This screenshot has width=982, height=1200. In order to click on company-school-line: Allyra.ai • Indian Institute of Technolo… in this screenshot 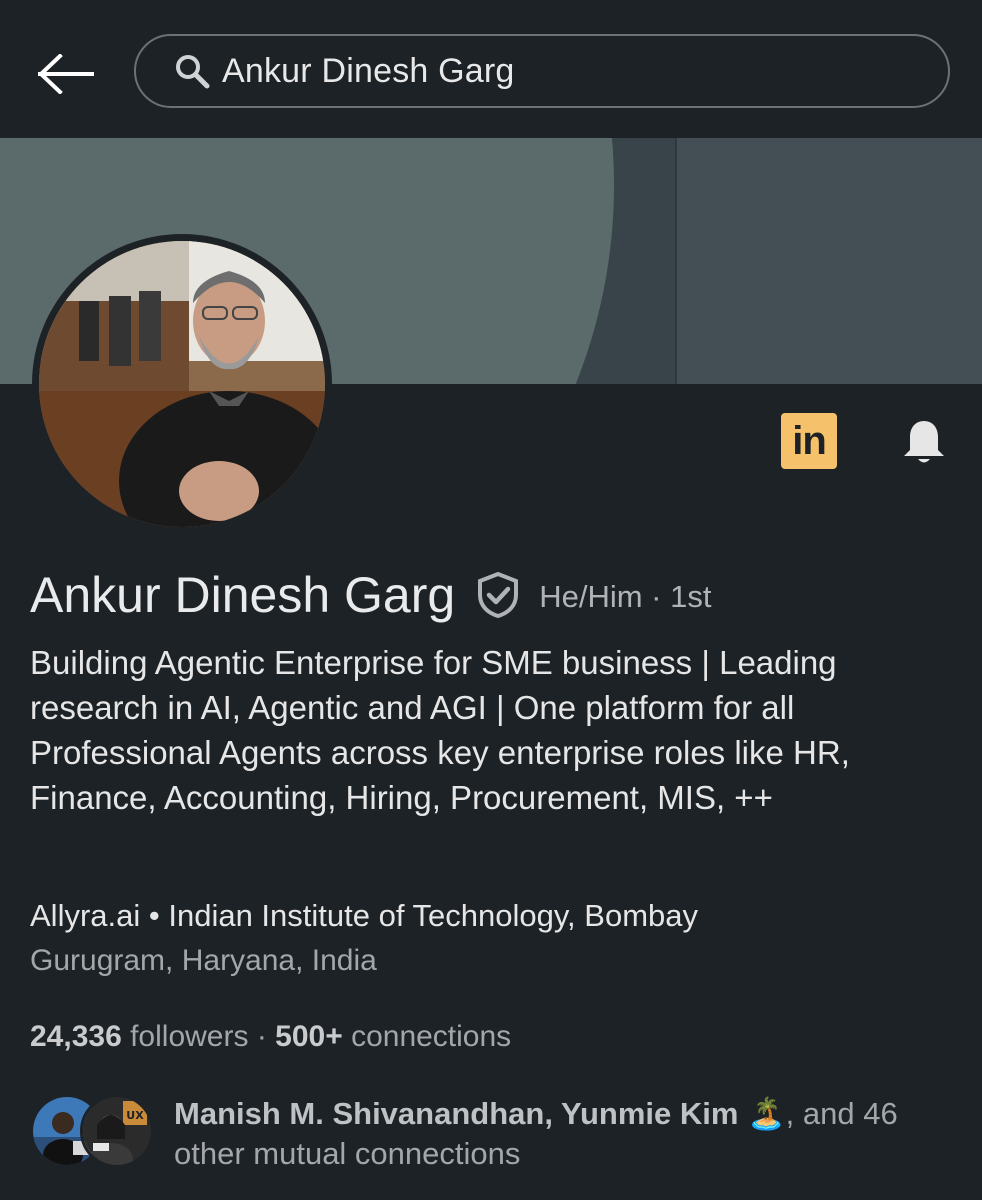, I will do `click(364, 916)`.